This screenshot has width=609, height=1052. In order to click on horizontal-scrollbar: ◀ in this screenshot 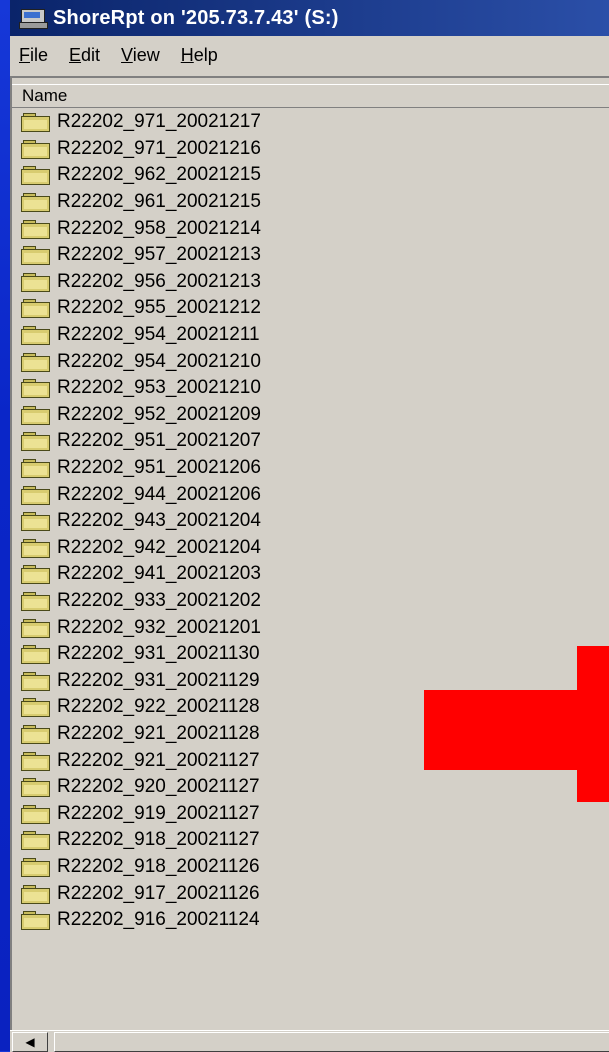, I will do `click(309, 1041)`.